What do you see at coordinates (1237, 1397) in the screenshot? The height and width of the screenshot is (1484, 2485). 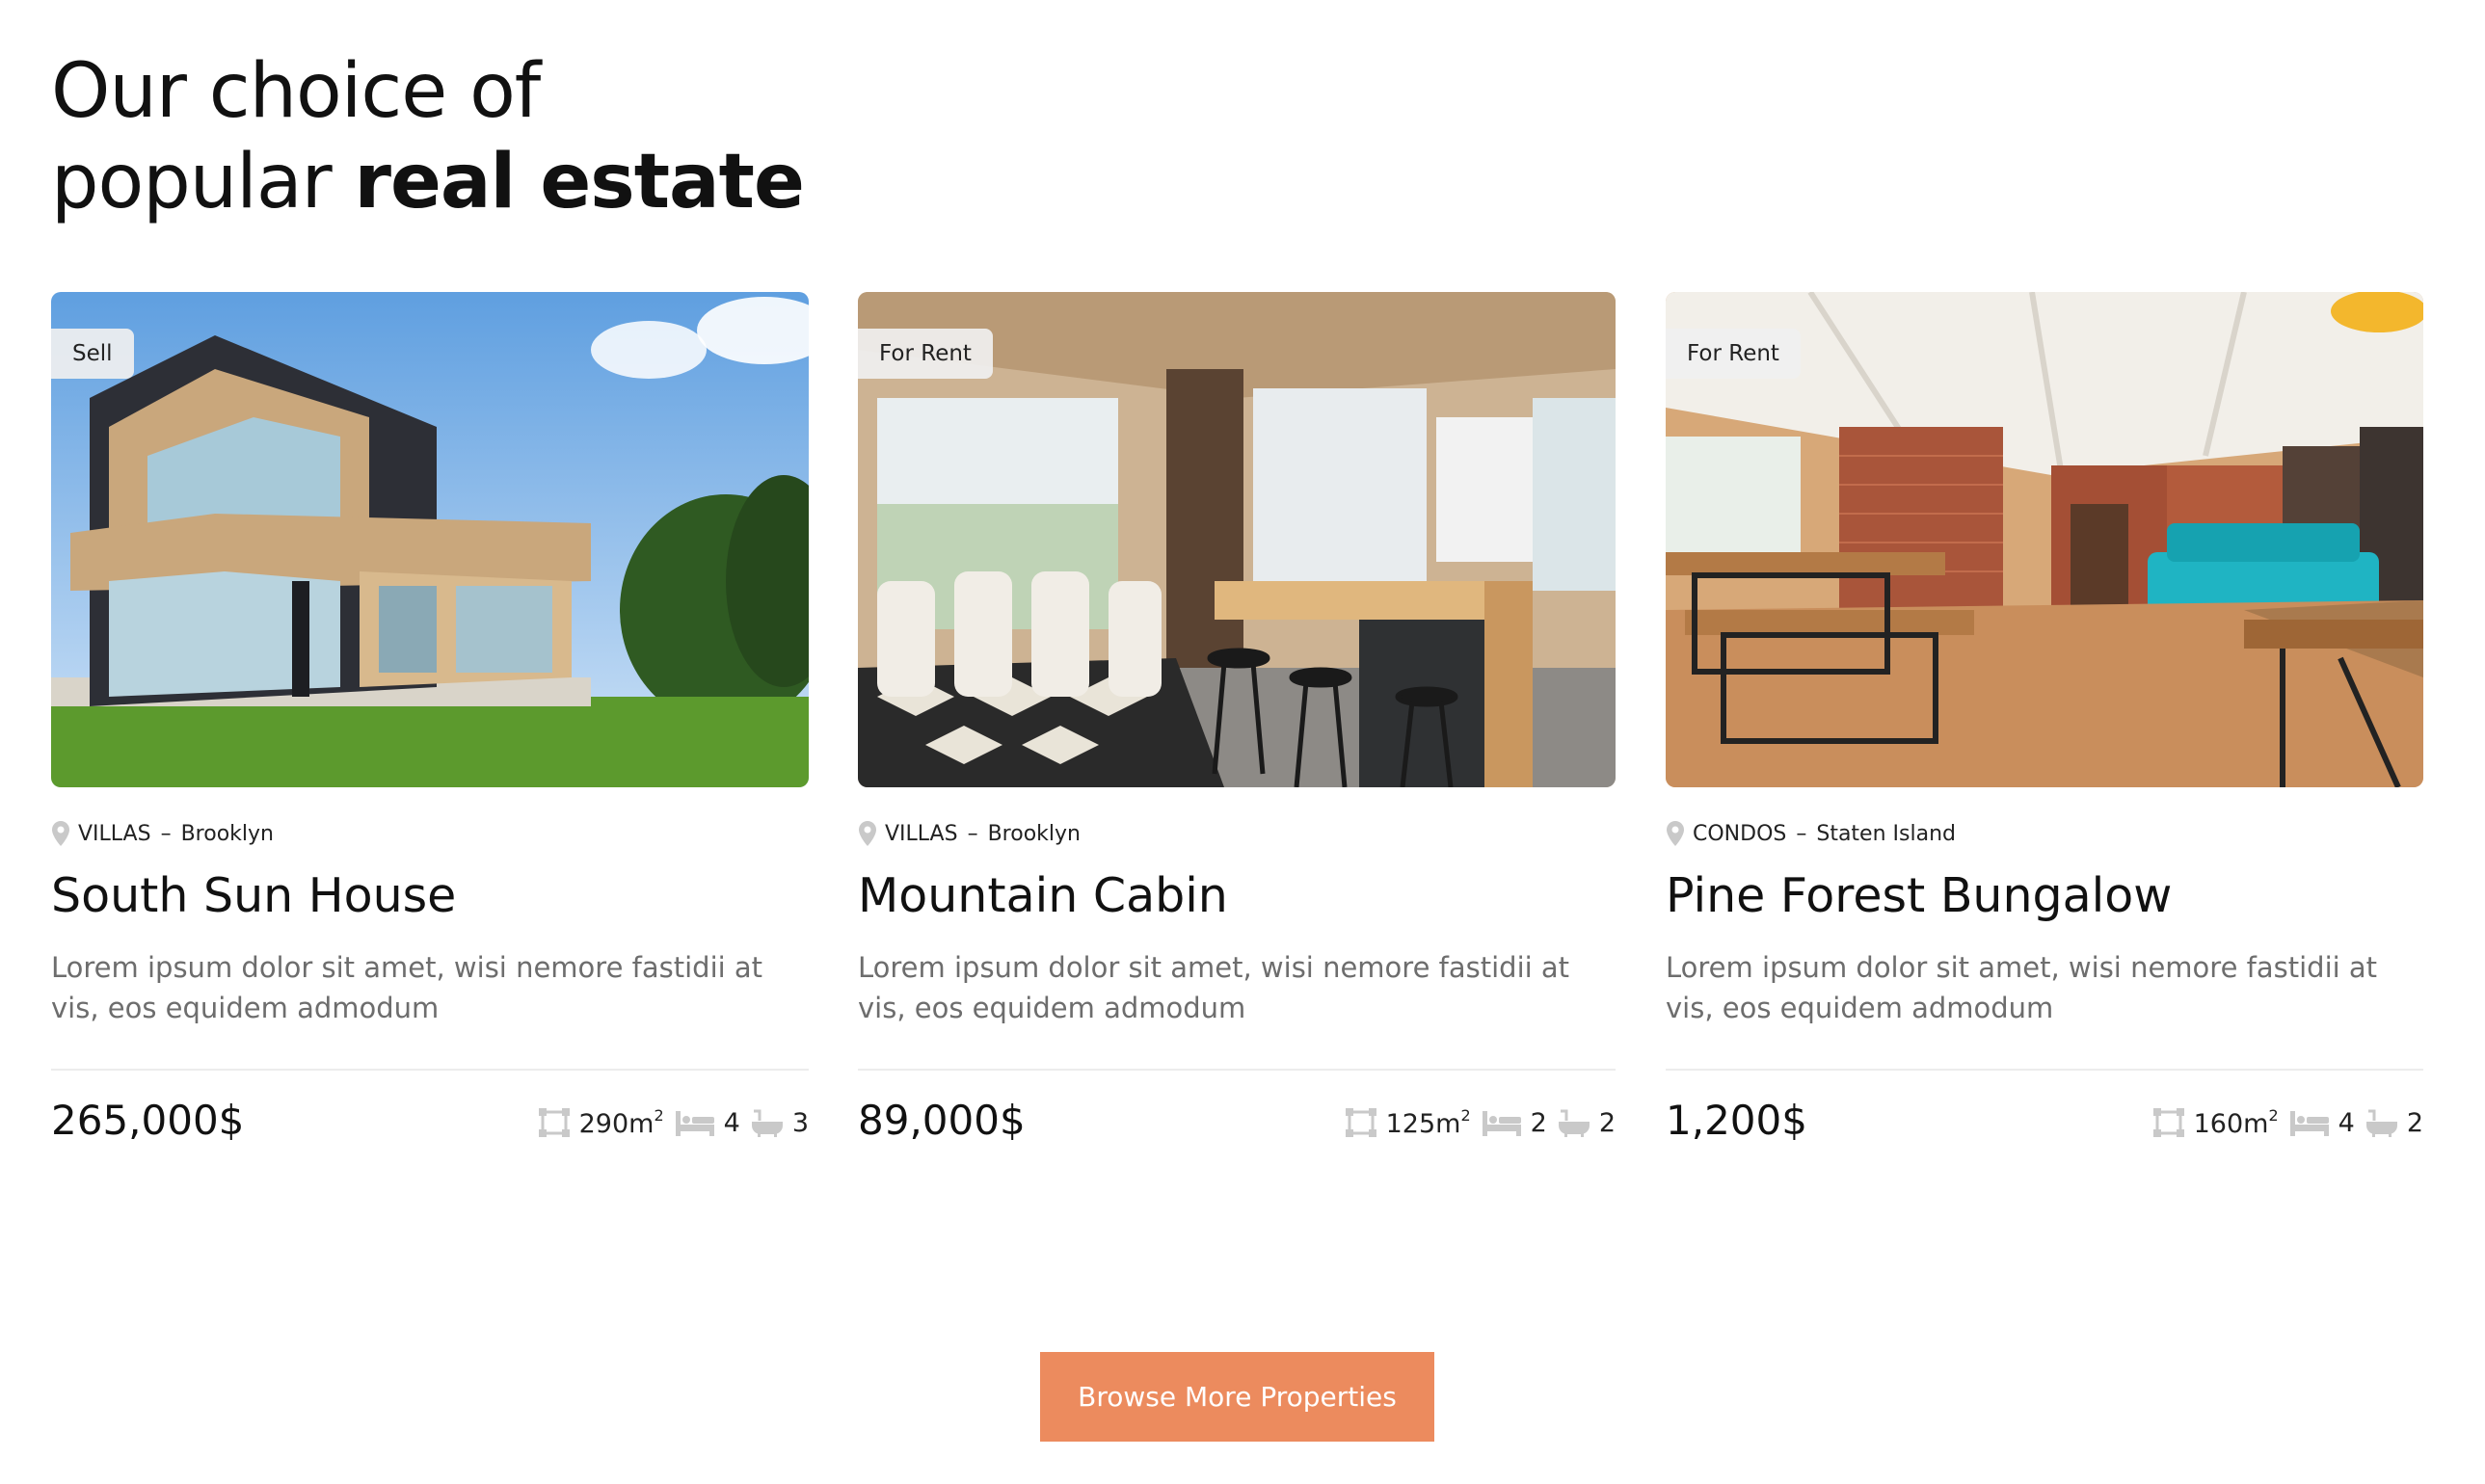 I see `browse-more-properties-button: Browse More Properties` at bounding box center [1237, 1397].